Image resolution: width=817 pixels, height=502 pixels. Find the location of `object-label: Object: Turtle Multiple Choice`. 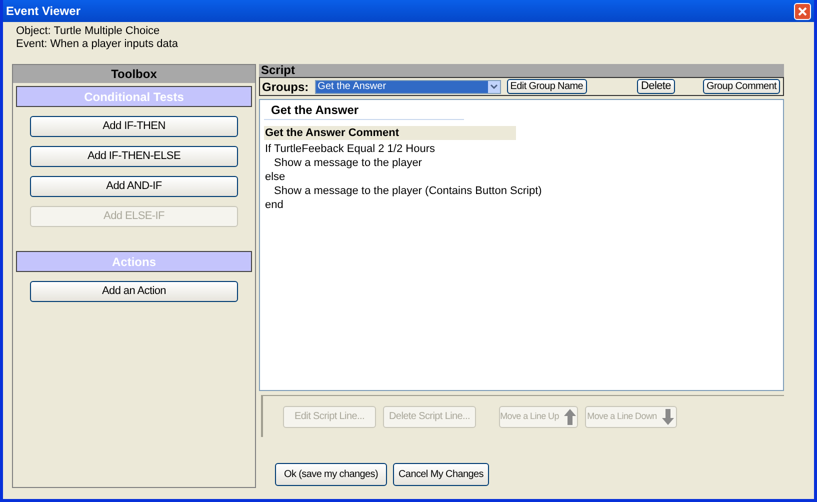

object-label: Object: Turtle Multiple Choice is located at coordinates (88, 31).